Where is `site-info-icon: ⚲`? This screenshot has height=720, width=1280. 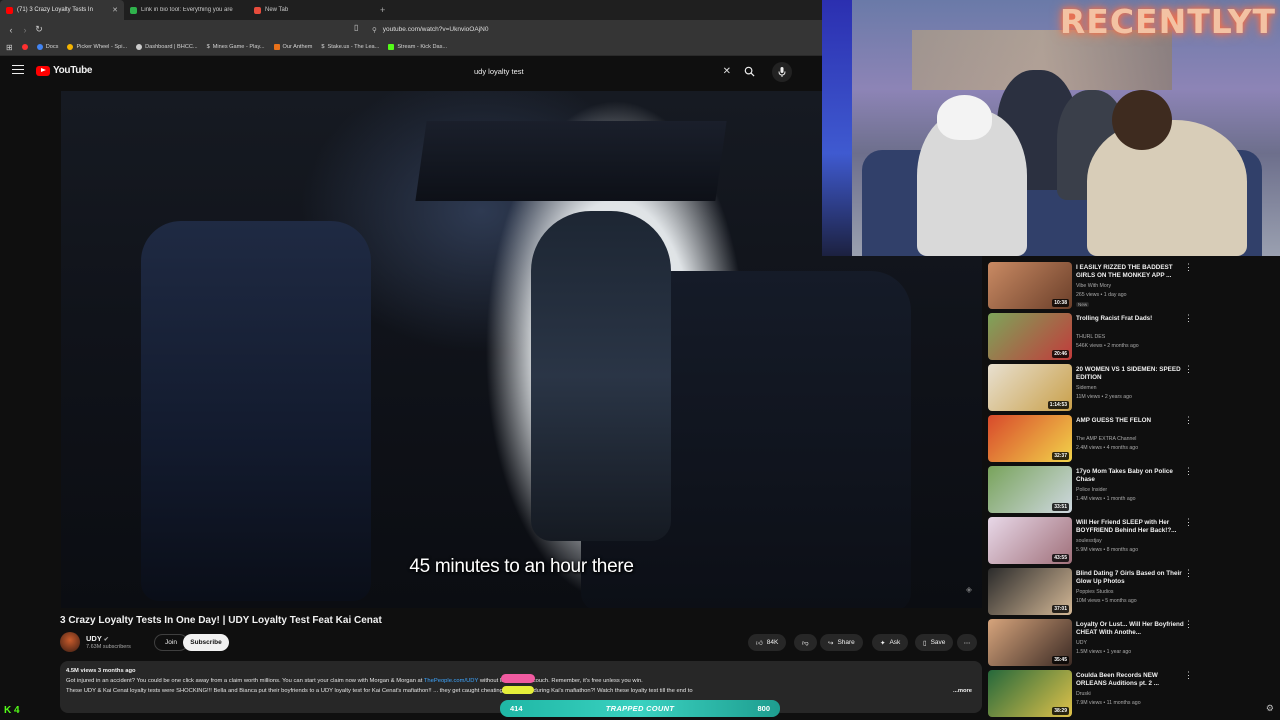
site-info-icon: ⚲ is located at coordinates (374, 30).